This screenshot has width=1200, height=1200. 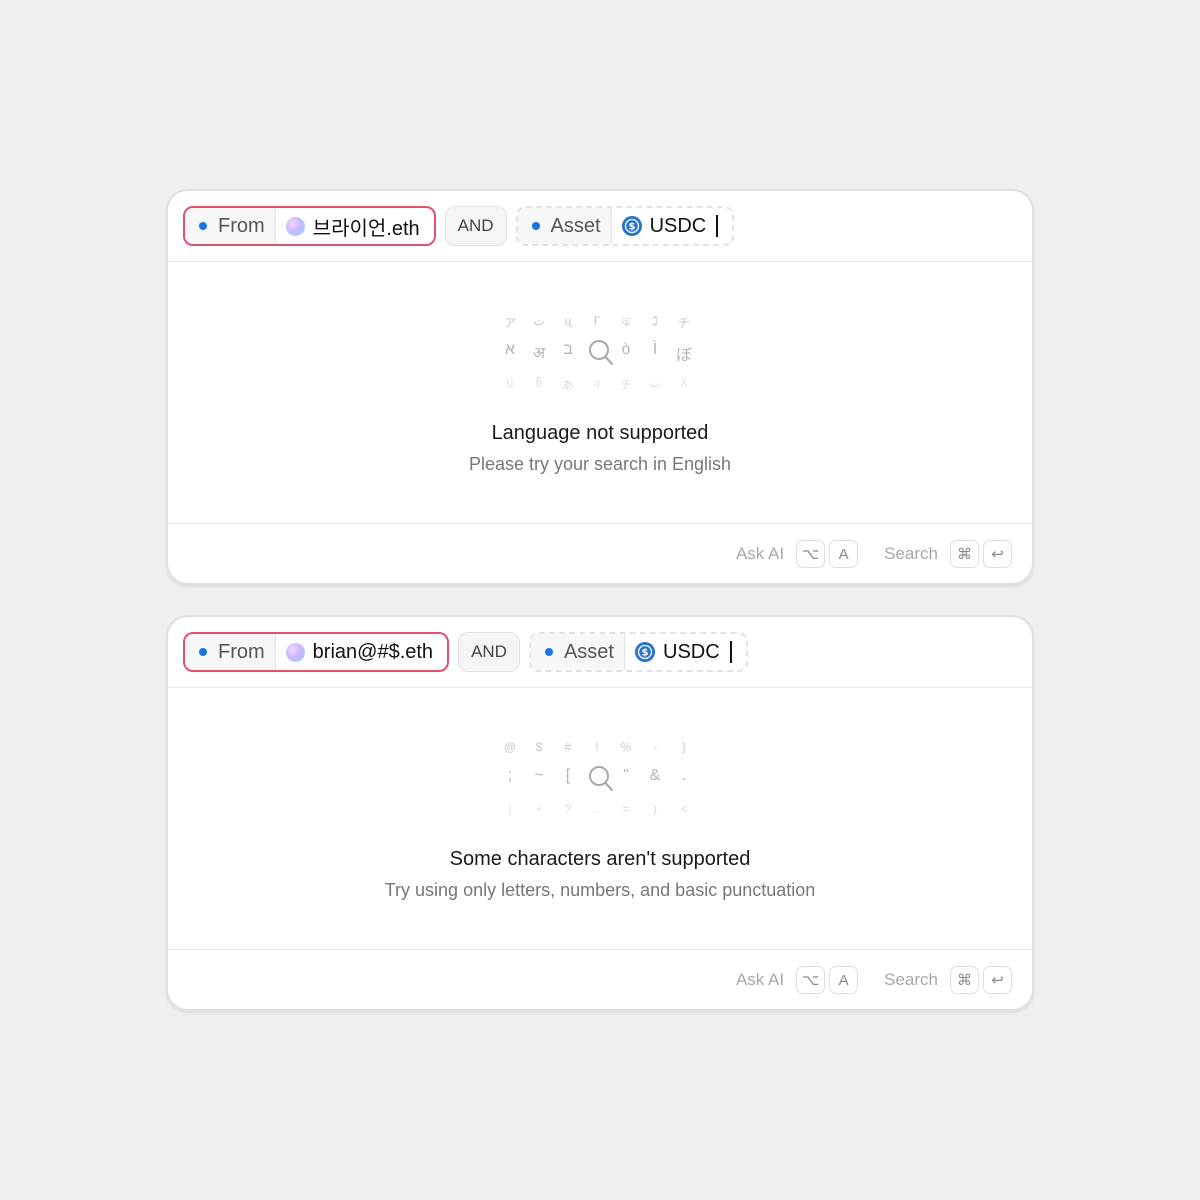 I want to click on query-bar: From 브라이언.eth AND Asset $ USDC, so click(x=600, y=226).